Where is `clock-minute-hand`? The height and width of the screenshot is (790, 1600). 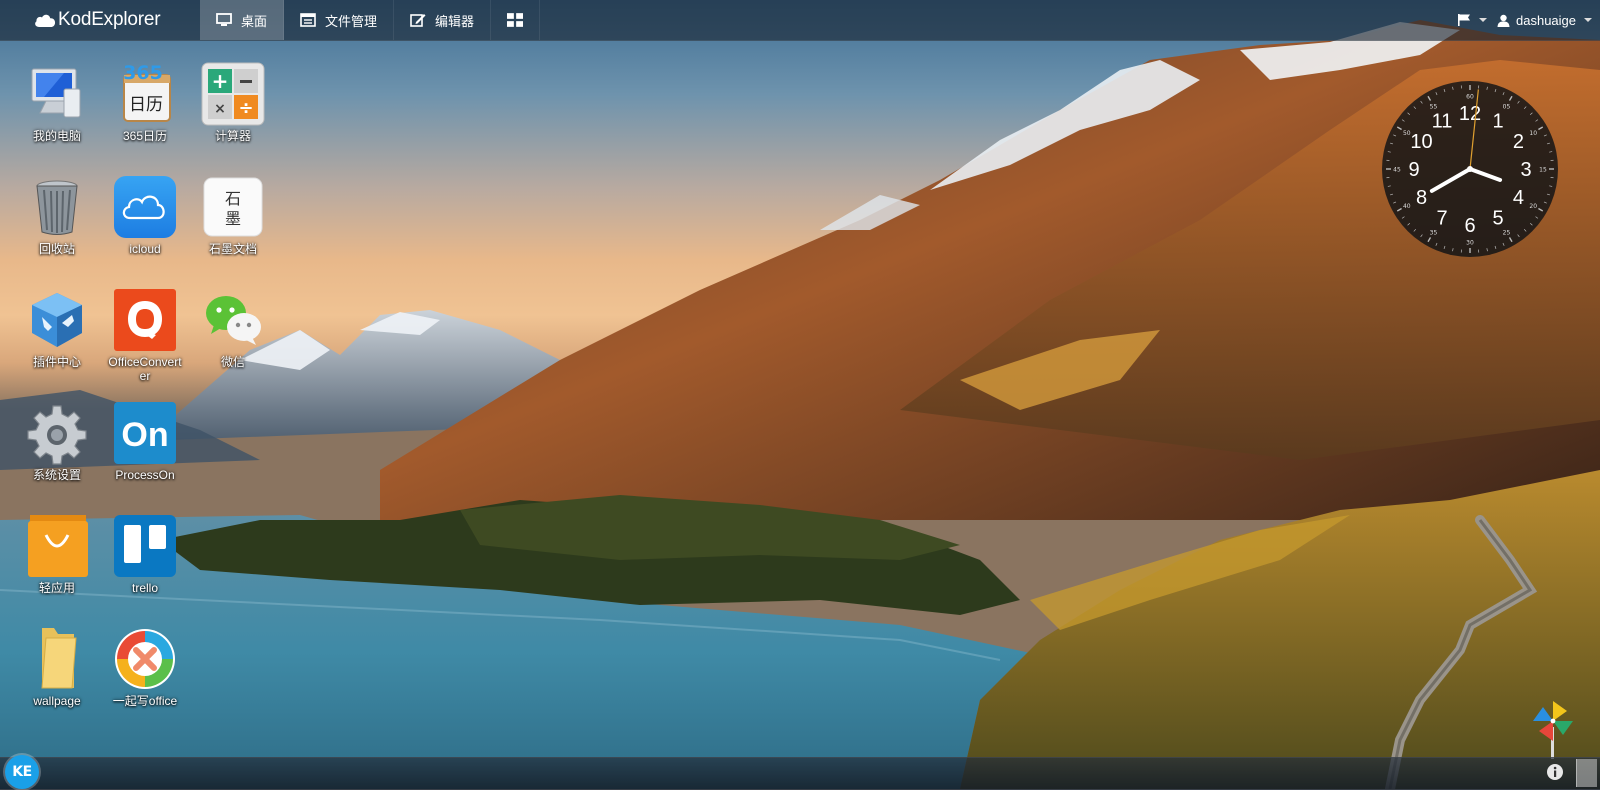 clock-minute-hand is located at coordinates (1451, 180).